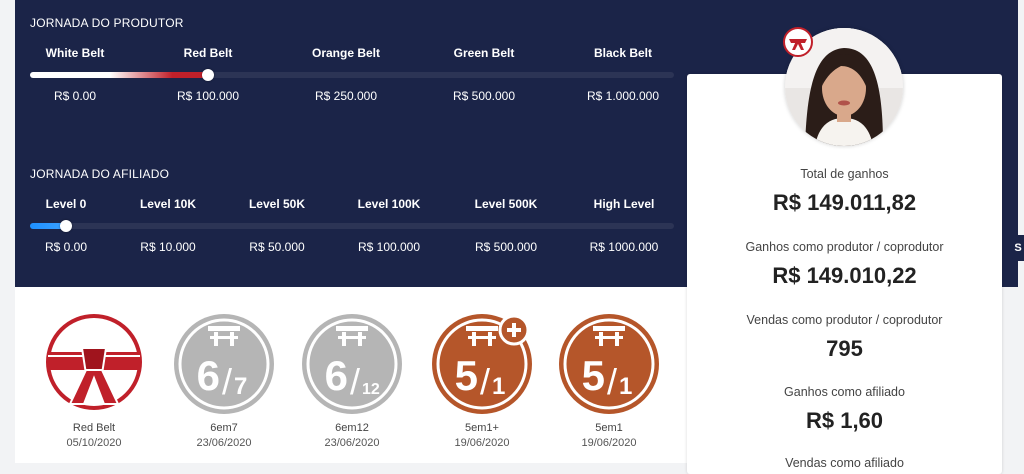  Describe the element at coordinates (107, 23) in the screenshot. I see `produtor-journey-title: JORNADA DO PRODUTOR` at that location.